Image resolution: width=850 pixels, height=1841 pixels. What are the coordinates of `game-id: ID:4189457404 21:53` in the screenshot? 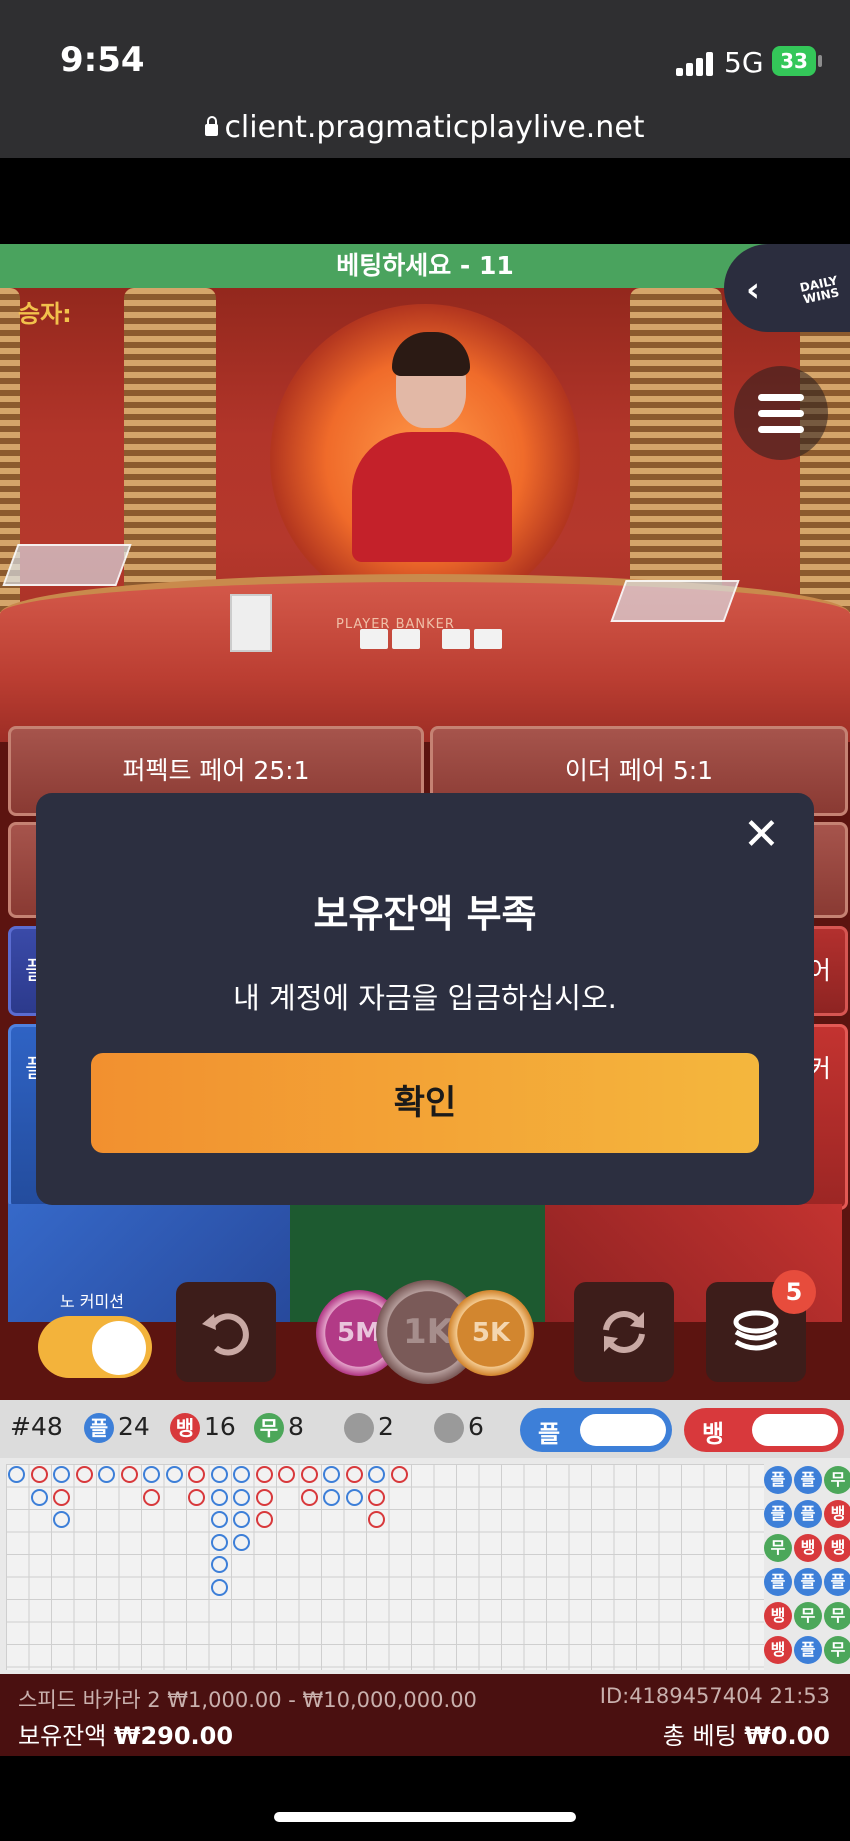 It's located at (714, 1696).